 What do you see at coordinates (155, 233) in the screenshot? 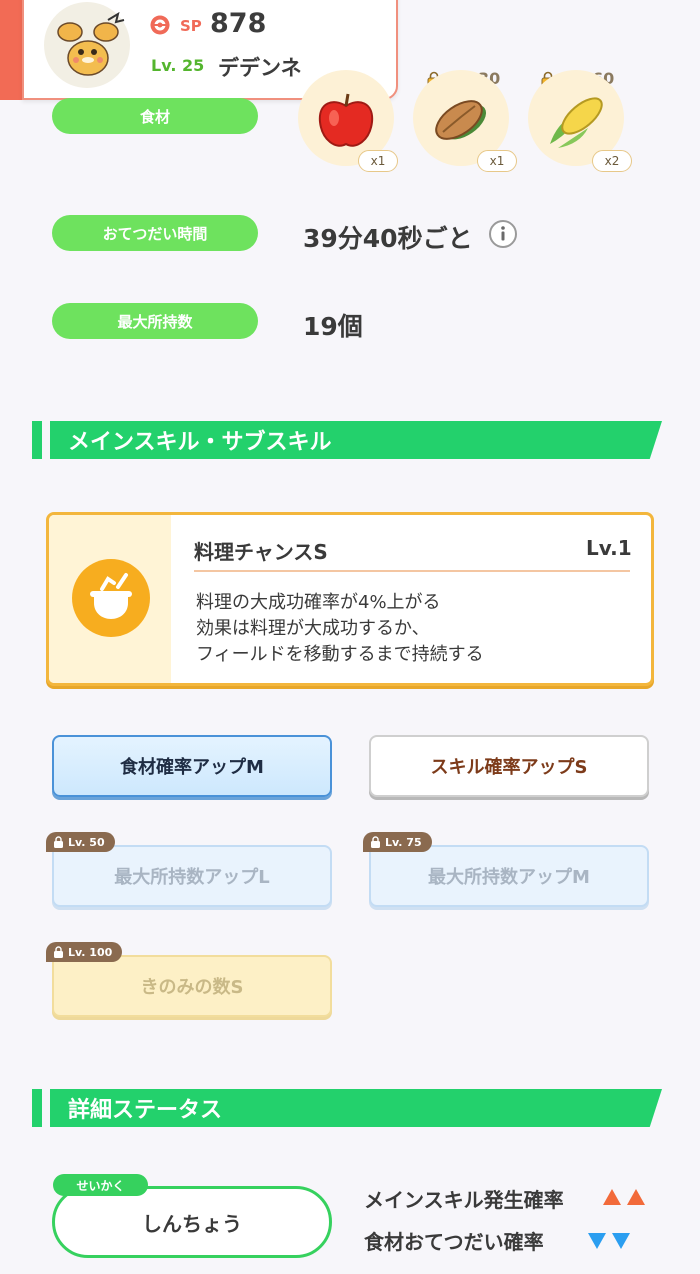
I see `help-time-label: おてつだい時間` at bounding box center [155, 233].